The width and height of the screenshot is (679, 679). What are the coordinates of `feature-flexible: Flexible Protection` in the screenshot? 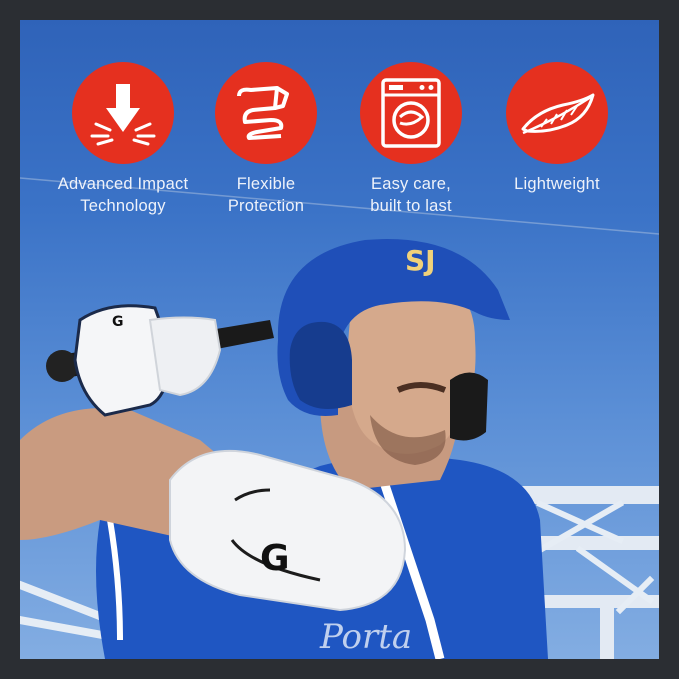 It's located at (266, 139).